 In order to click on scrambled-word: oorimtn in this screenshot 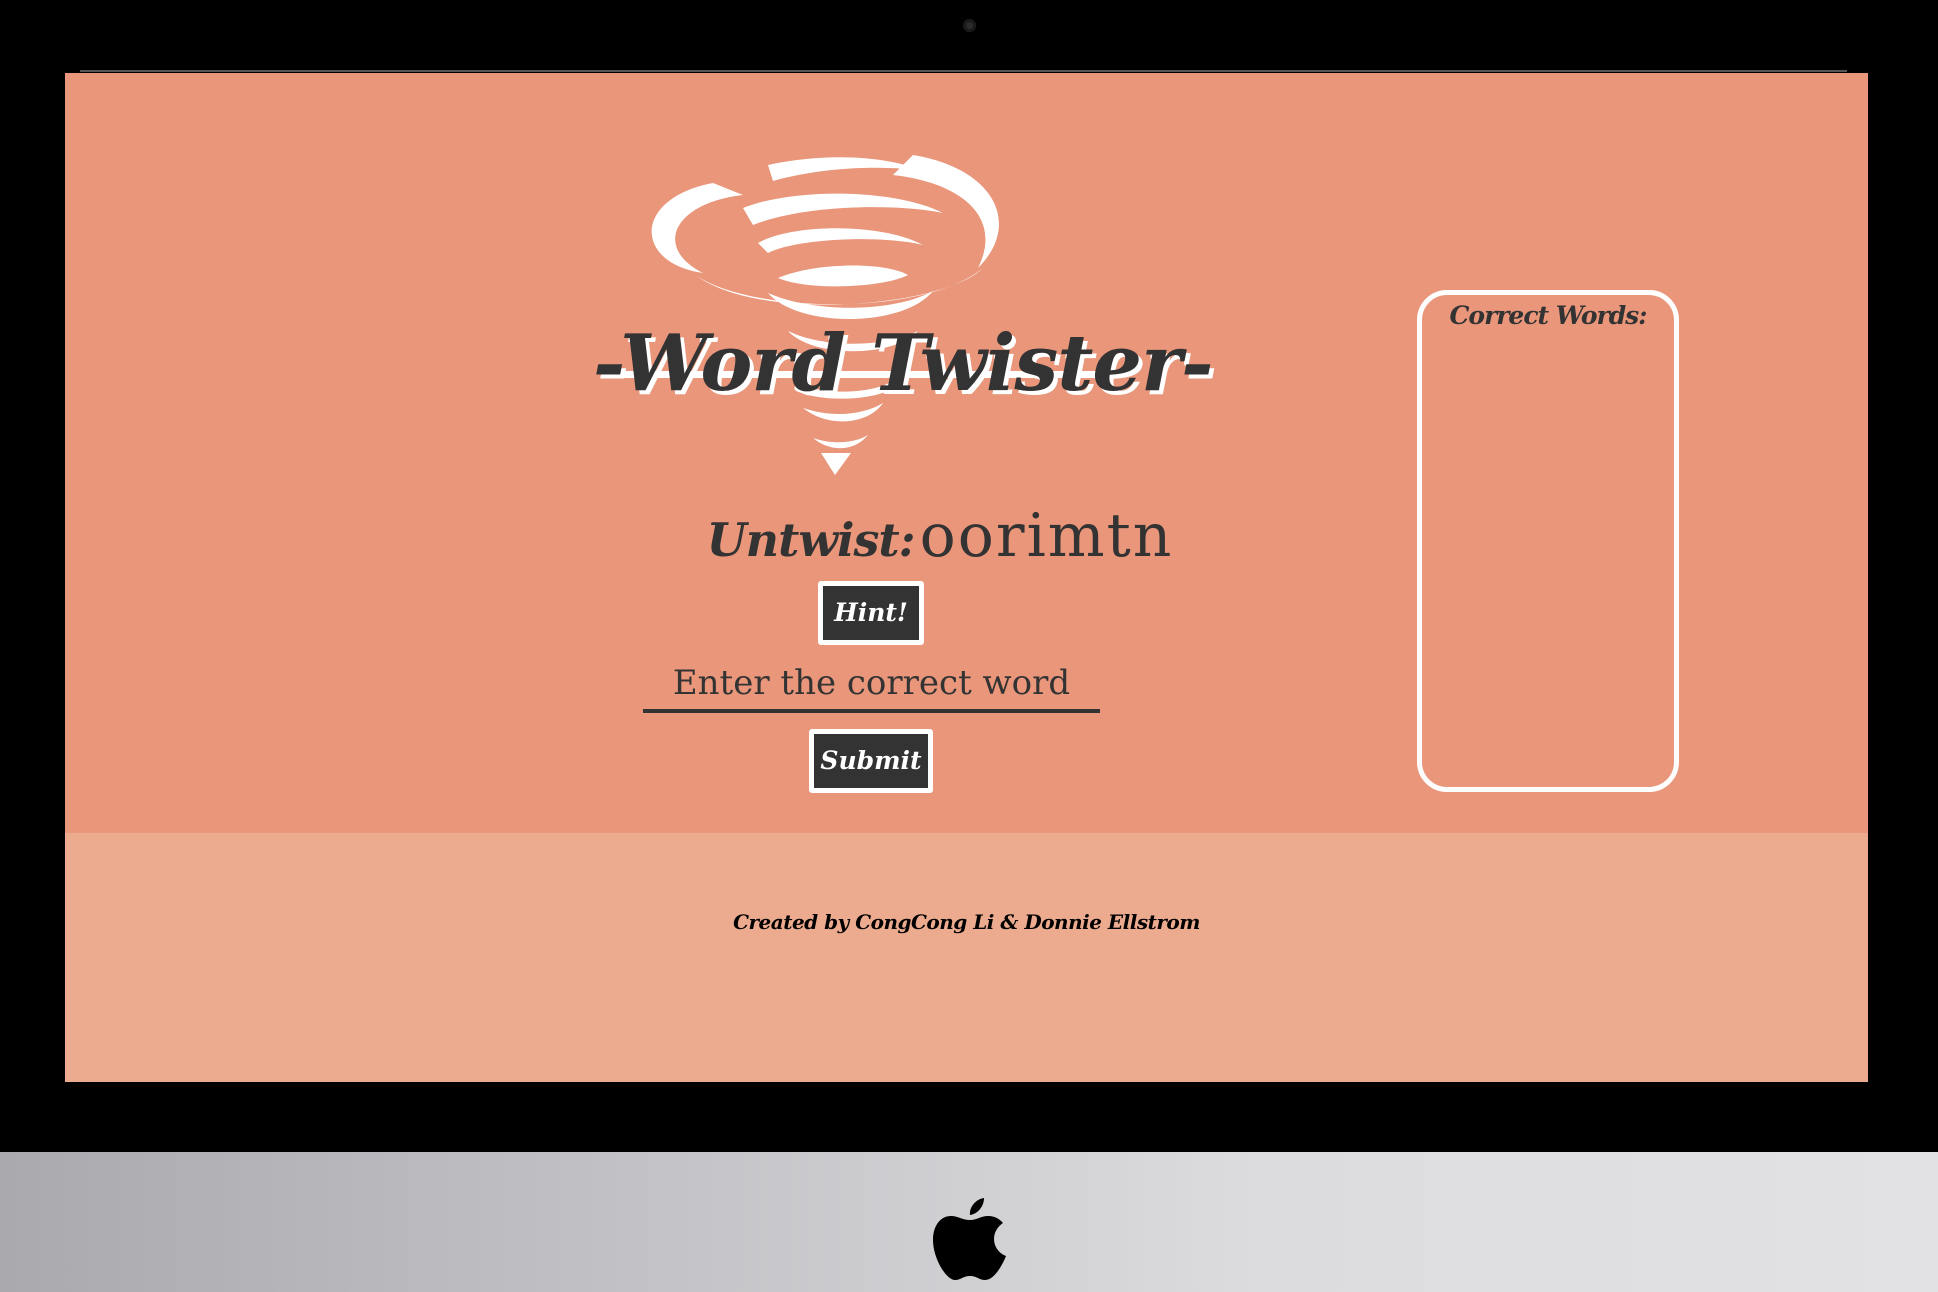, I will do `click(1046, 536)`.